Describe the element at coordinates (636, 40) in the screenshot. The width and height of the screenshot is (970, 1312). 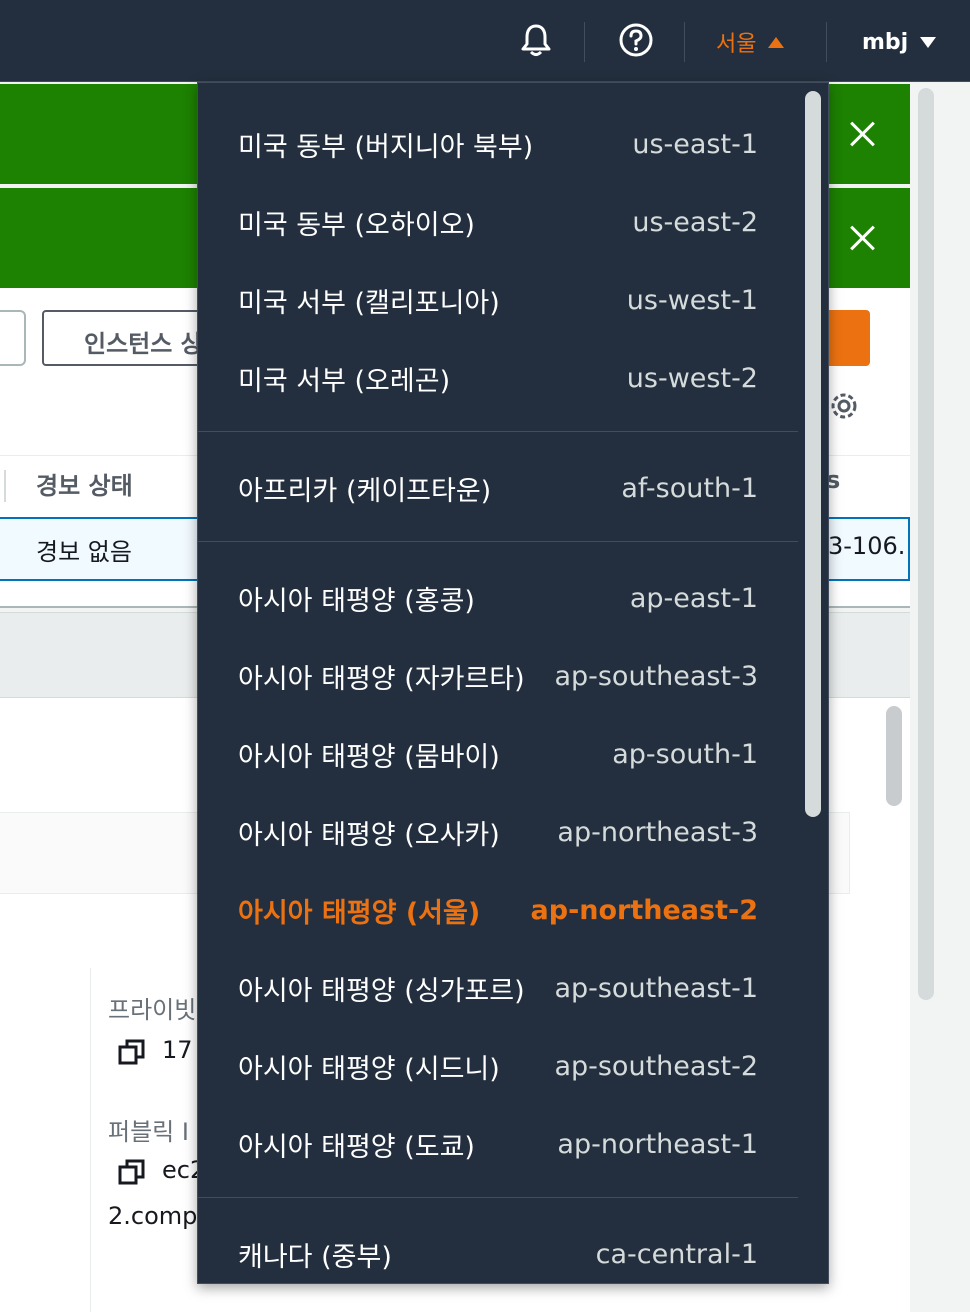
I see `help-icon` at that location.